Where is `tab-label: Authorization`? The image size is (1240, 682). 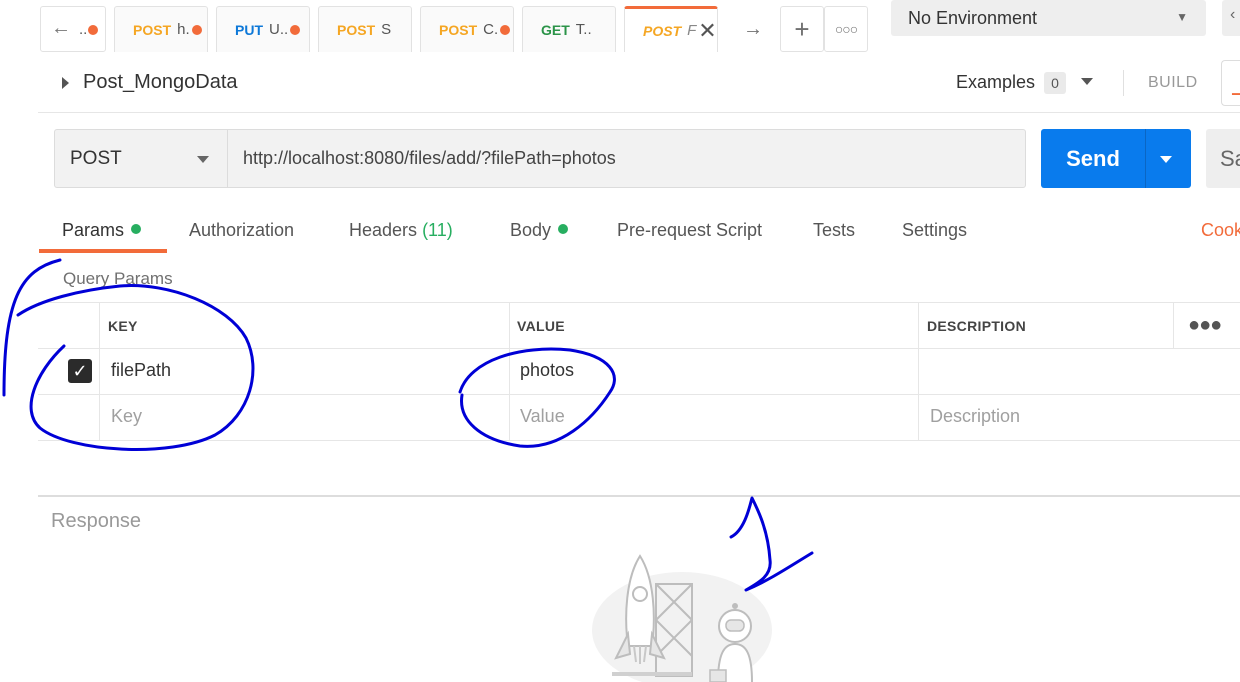 tab-label: Authorization is located at coordinates (242, 230).